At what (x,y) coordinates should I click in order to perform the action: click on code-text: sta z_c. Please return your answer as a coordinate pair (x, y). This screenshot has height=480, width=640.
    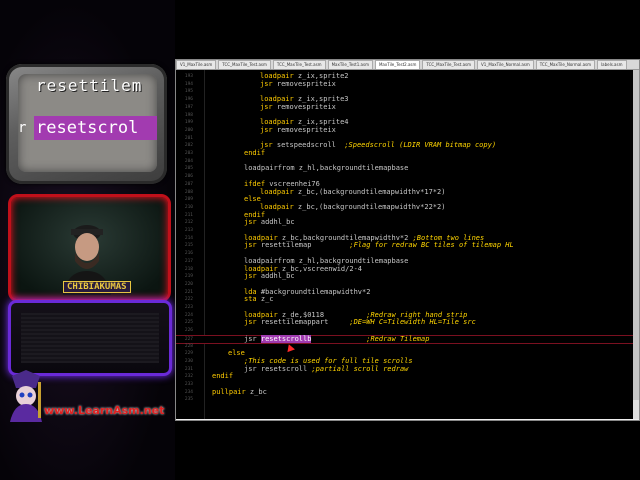
    Looking at the image, I should click on (259, 299).